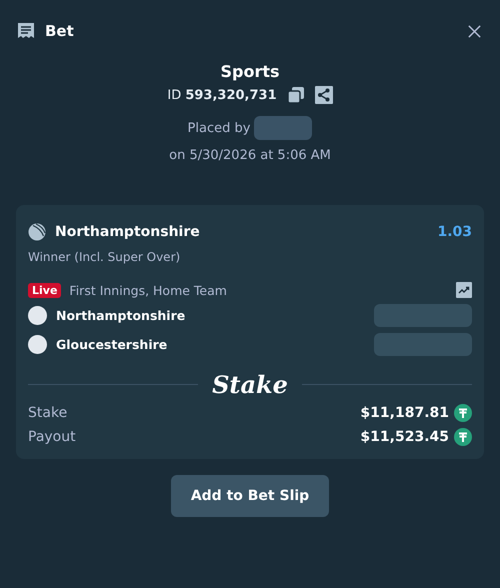  Describe the element at coordinates (26, 31) in the screenshot. I see `receipt-icon` at that location.